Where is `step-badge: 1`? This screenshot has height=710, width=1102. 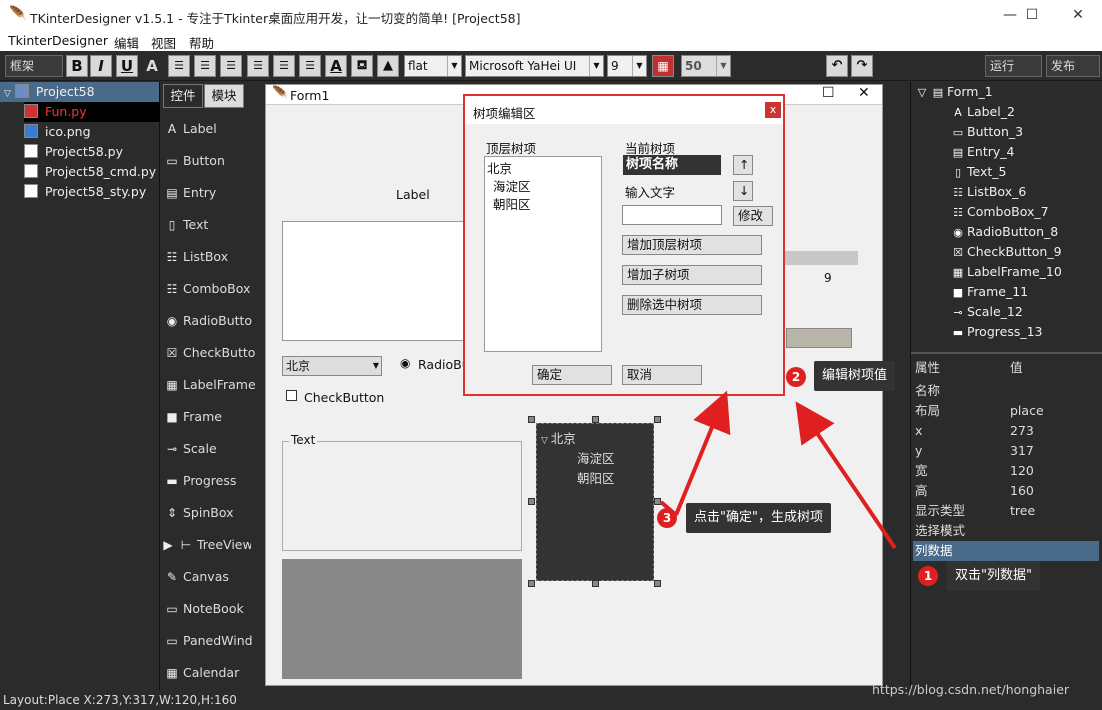
step-badge: 1 is located at coordinates (928, 576).